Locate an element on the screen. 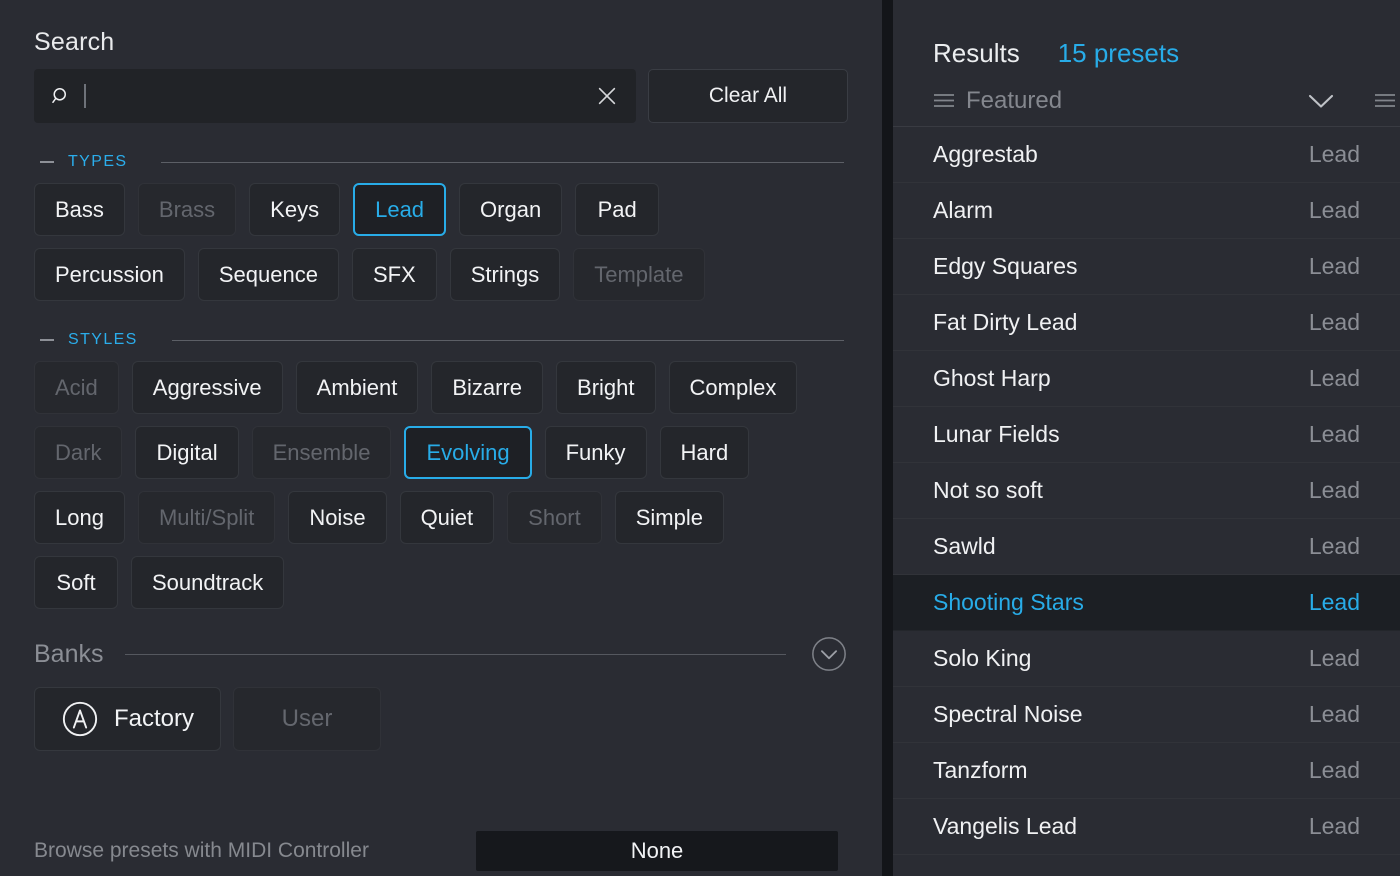 The width and height of the screenshot is (1400, 876). banks-label: Banks is located at coordinates (69, 653).